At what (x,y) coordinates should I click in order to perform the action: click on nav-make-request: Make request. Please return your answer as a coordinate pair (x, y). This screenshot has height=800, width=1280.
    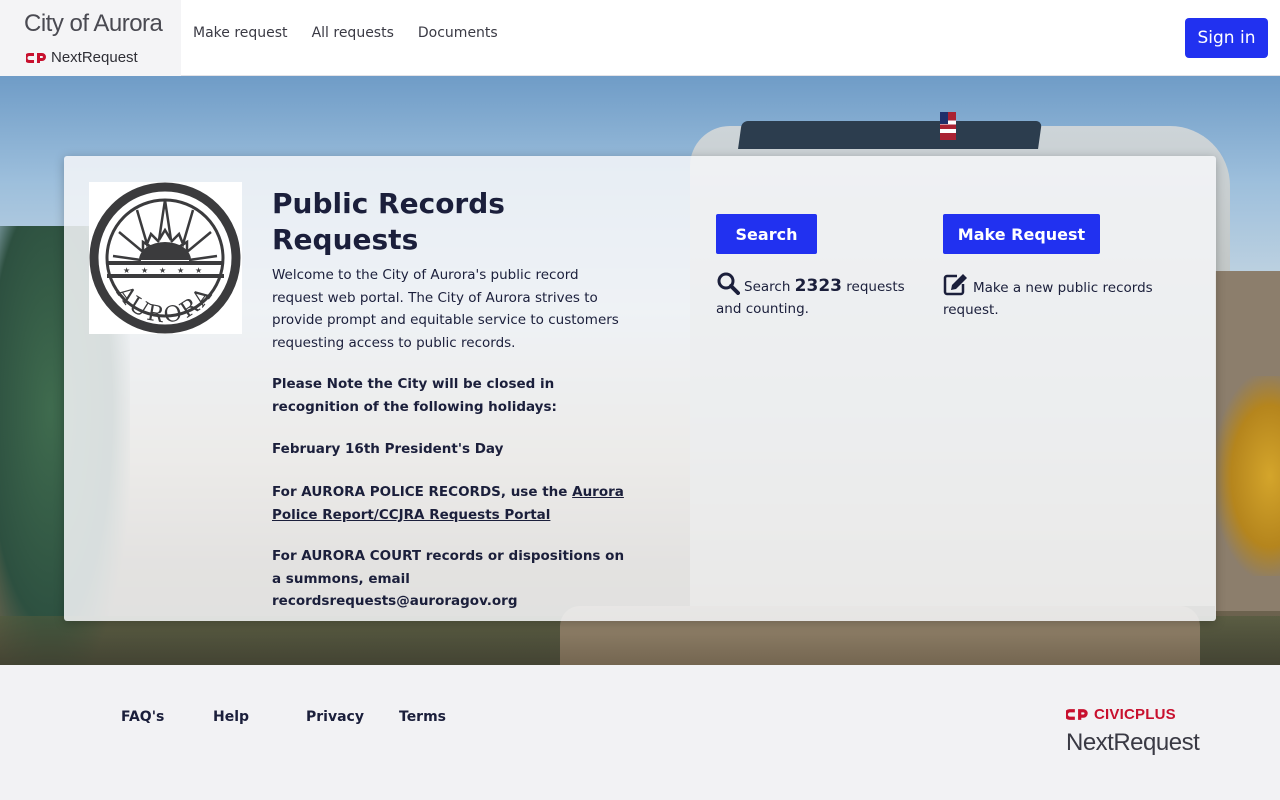
    Looking at the image, I should click on (240, 33).